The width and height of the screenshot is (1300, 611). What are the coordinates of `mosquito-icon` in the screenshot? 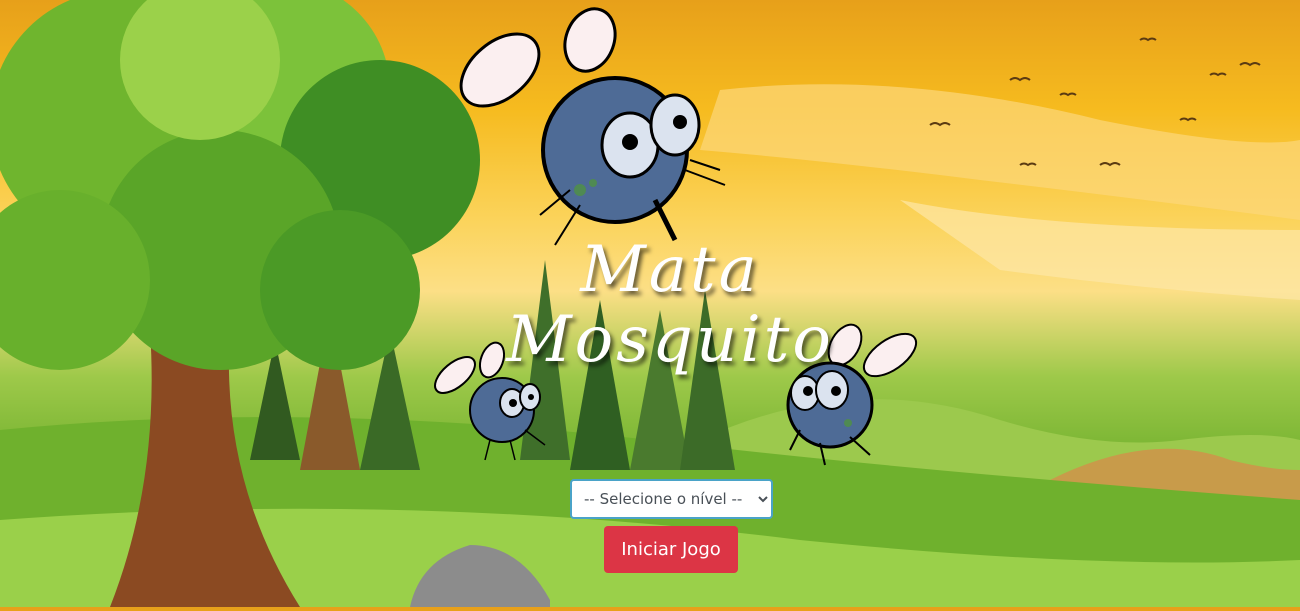 It's located at (592, 126).